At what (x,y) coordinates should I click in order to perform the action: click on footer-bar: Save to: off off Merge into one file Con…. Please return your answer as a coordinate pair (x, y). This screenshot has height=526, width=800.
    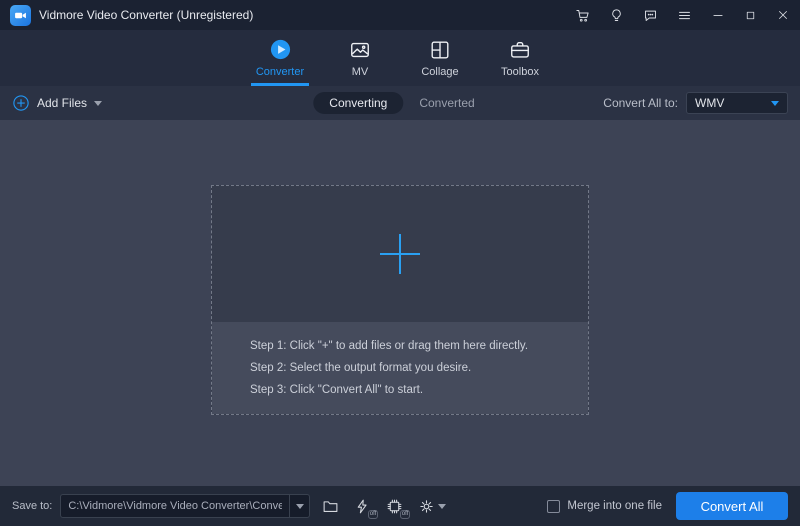
    Looking at the image, I should click on (400, 506).